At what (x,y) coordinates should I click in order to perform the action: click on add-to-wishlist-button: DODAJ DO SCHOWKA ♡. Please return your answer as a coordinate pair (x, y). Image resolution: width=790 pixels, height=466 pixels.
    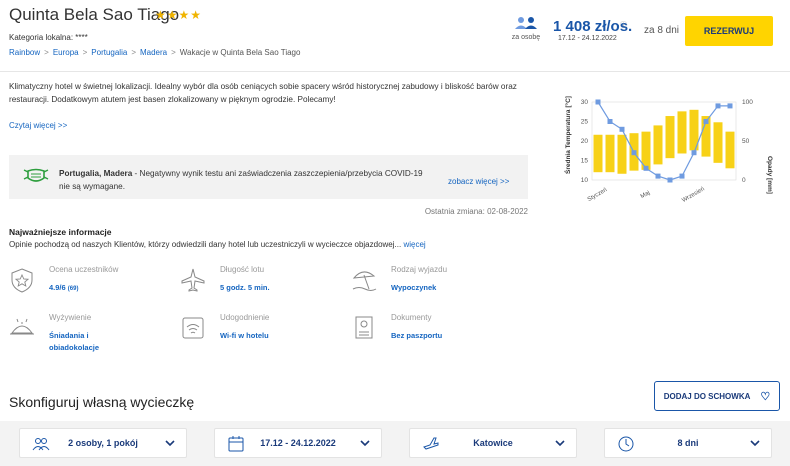
    Looking at the image, I should click on (717, 396).